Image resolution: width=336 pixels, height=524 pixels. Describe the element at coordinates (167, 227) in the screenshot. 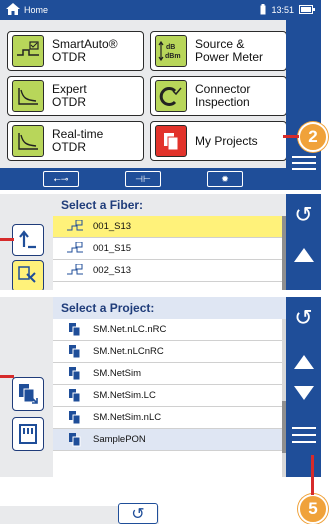

I see `list-item: 001_S13` at that location.